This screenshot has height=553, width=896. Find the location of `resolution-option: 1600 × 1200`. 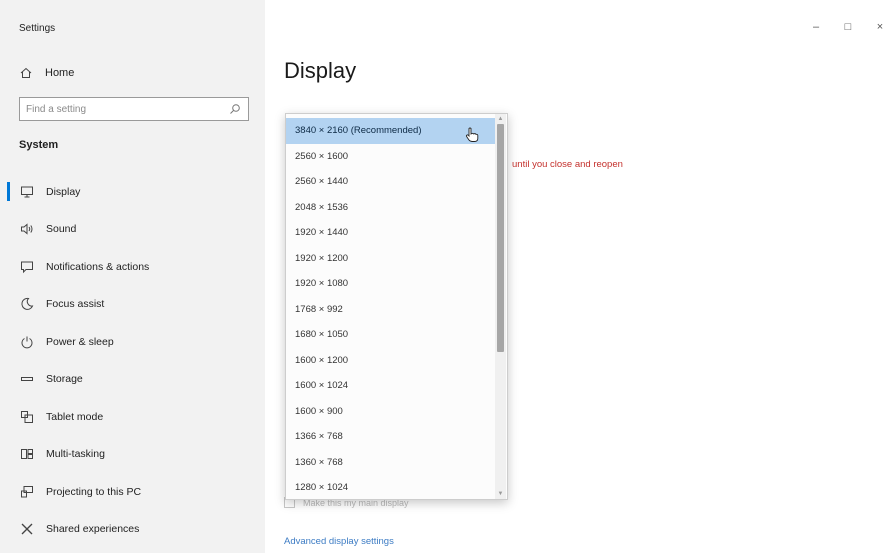

resolution-option: 1600 × 1200 is located at coordinates (390, 361).